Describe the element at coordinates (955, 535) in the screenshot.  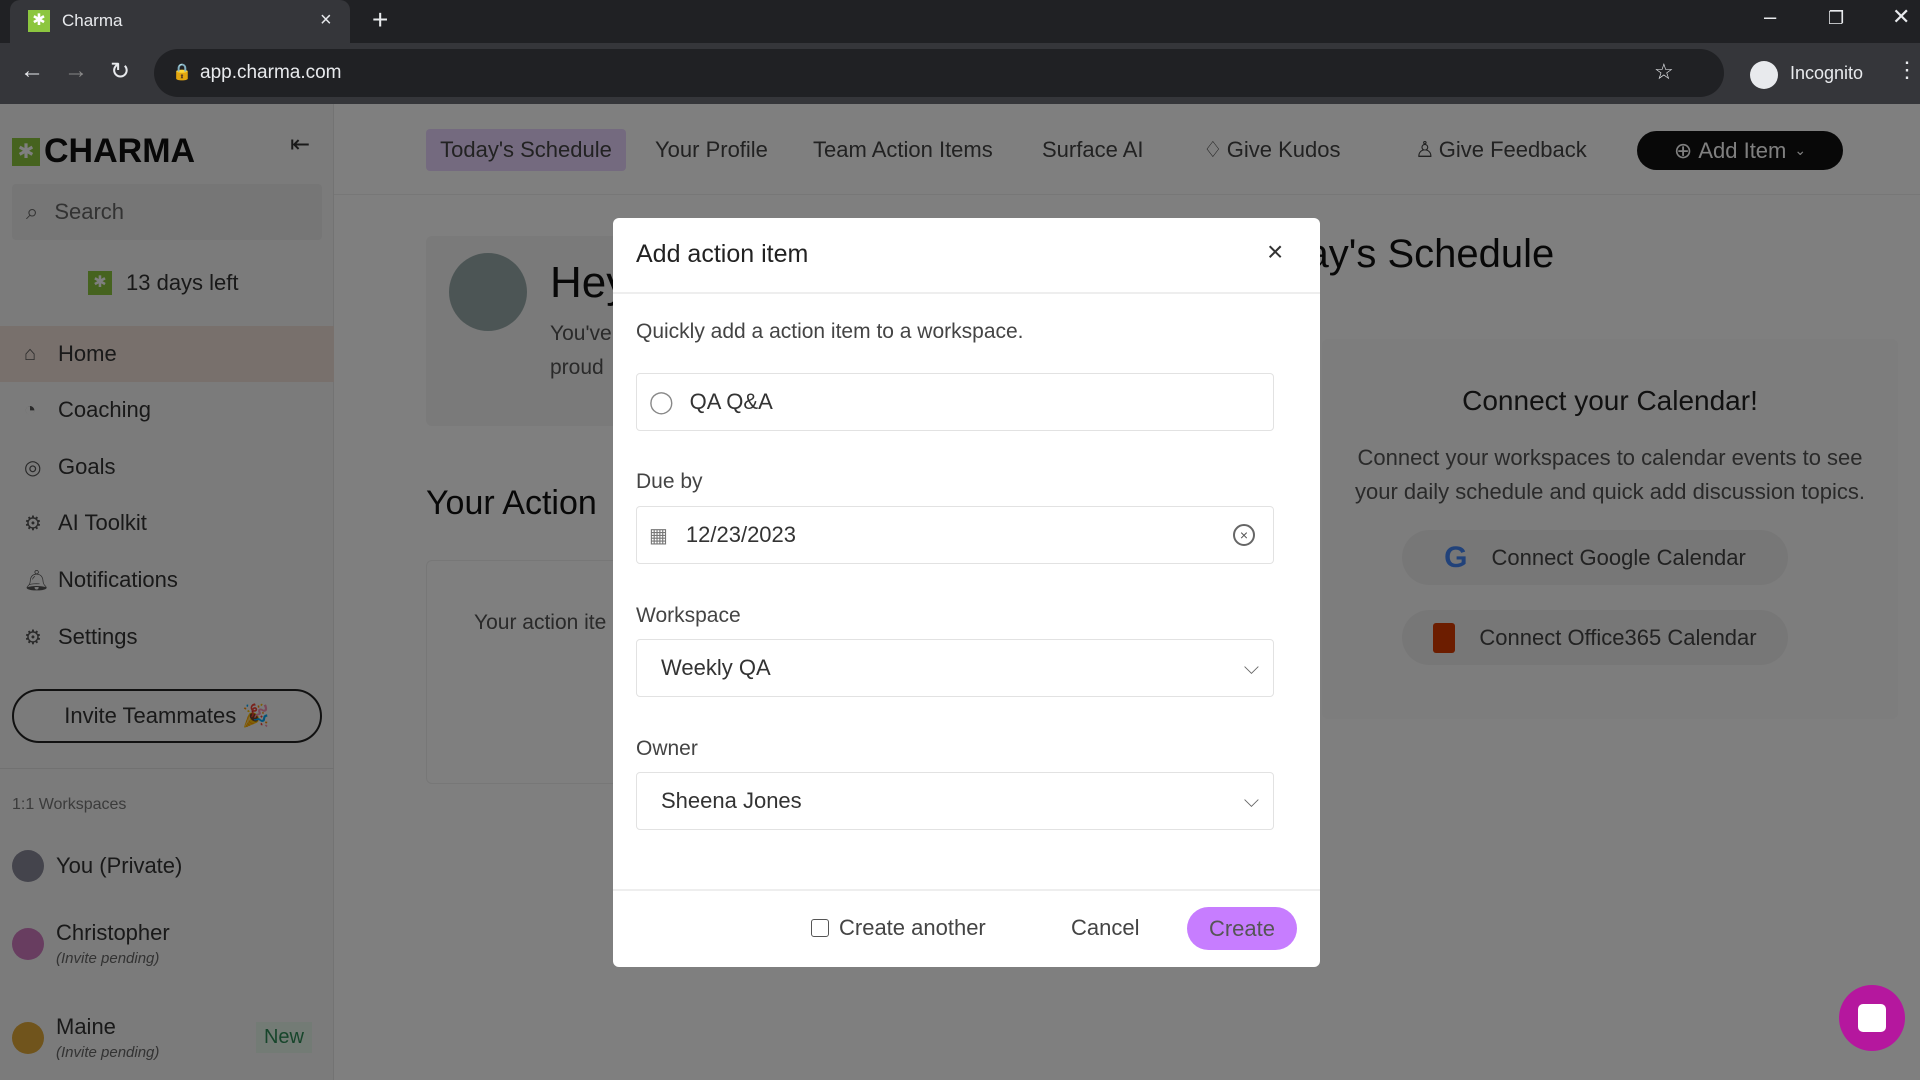
I see `due-date-input: ▦ 12/23/2023 ×` at that location.